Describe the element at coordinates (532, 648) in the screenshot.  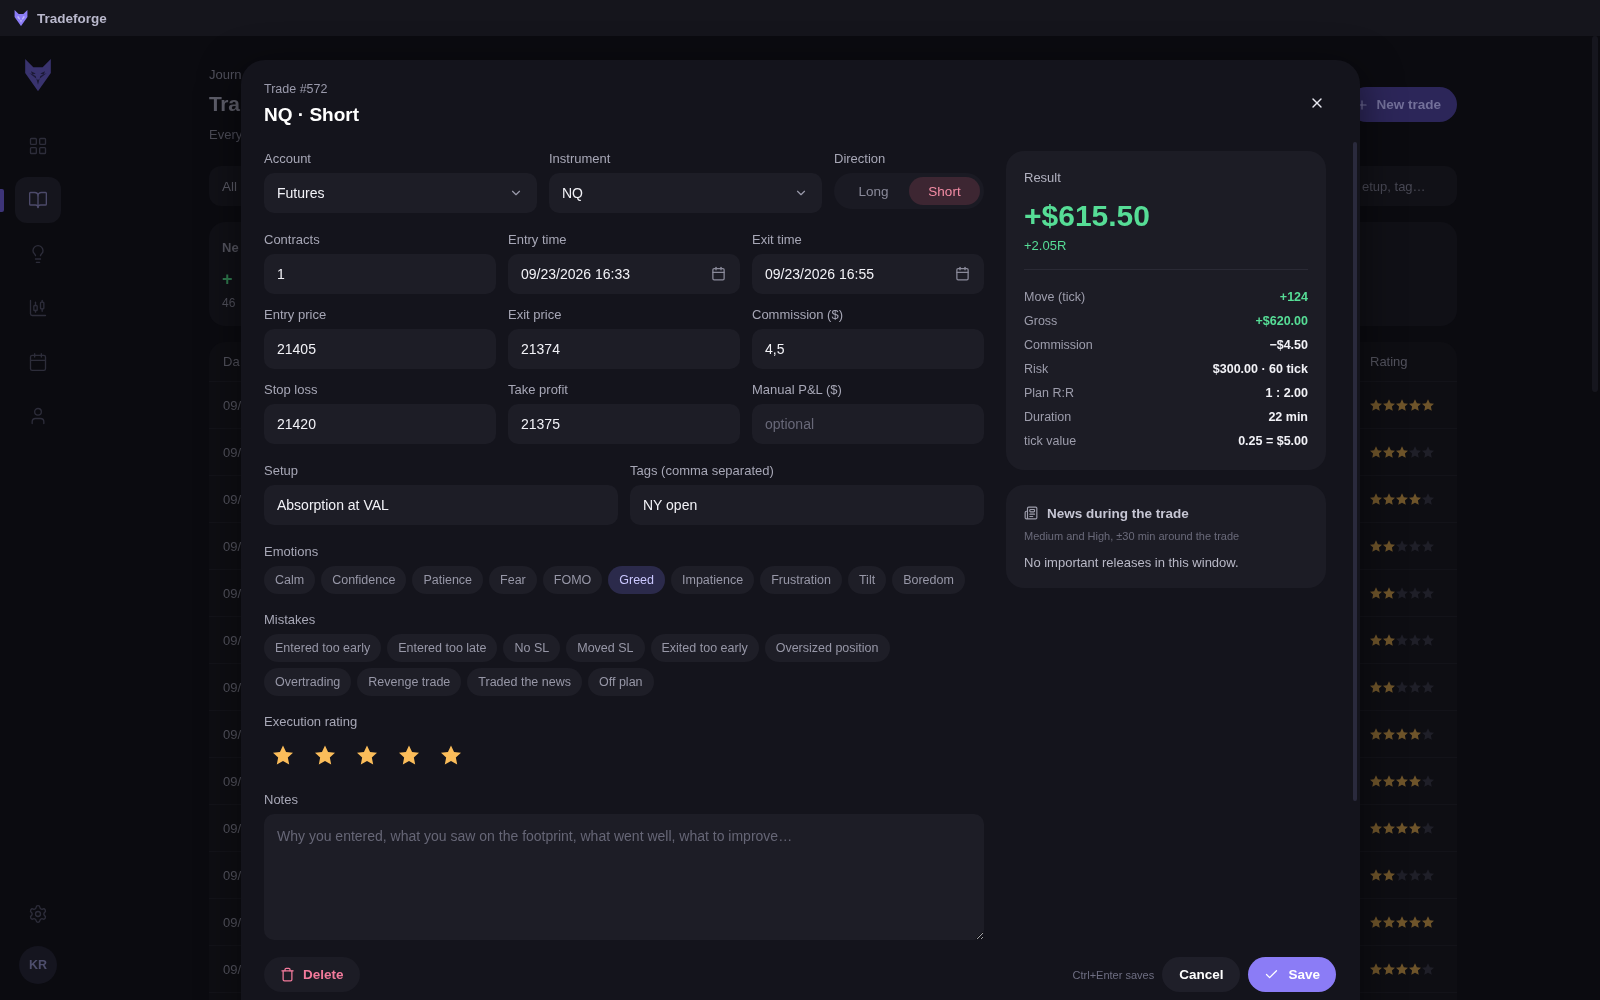
I see `mistake-chip: No SL` at that location.